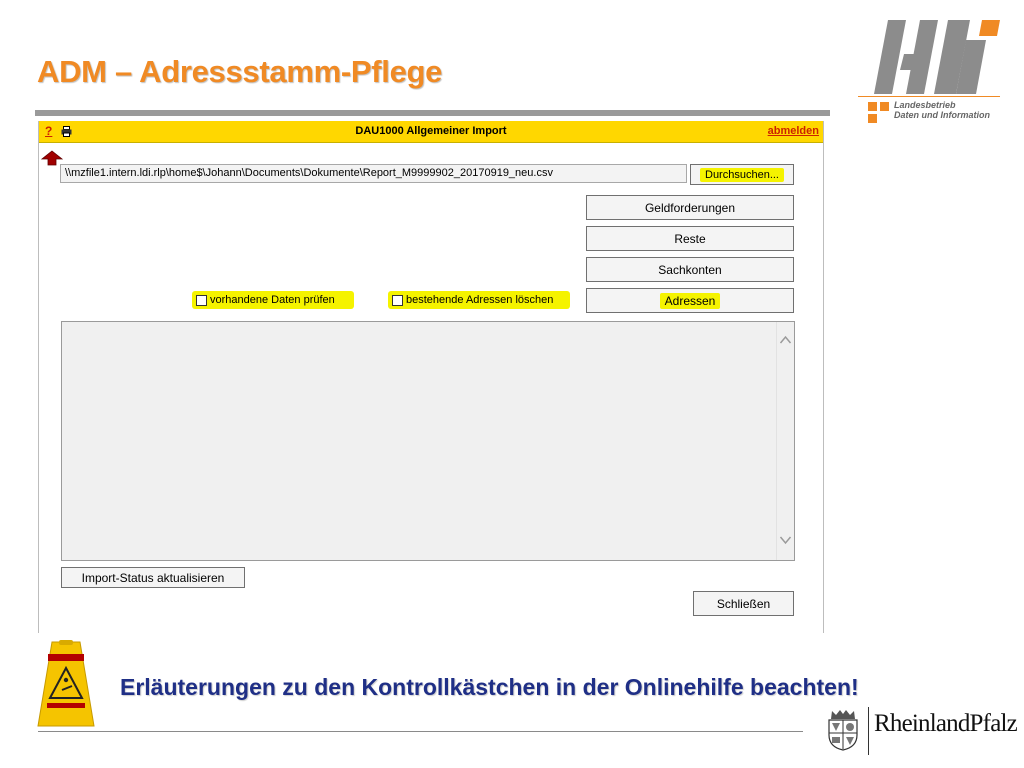  I want to click on logo-line2: Daten und Information, so click(942, 115).